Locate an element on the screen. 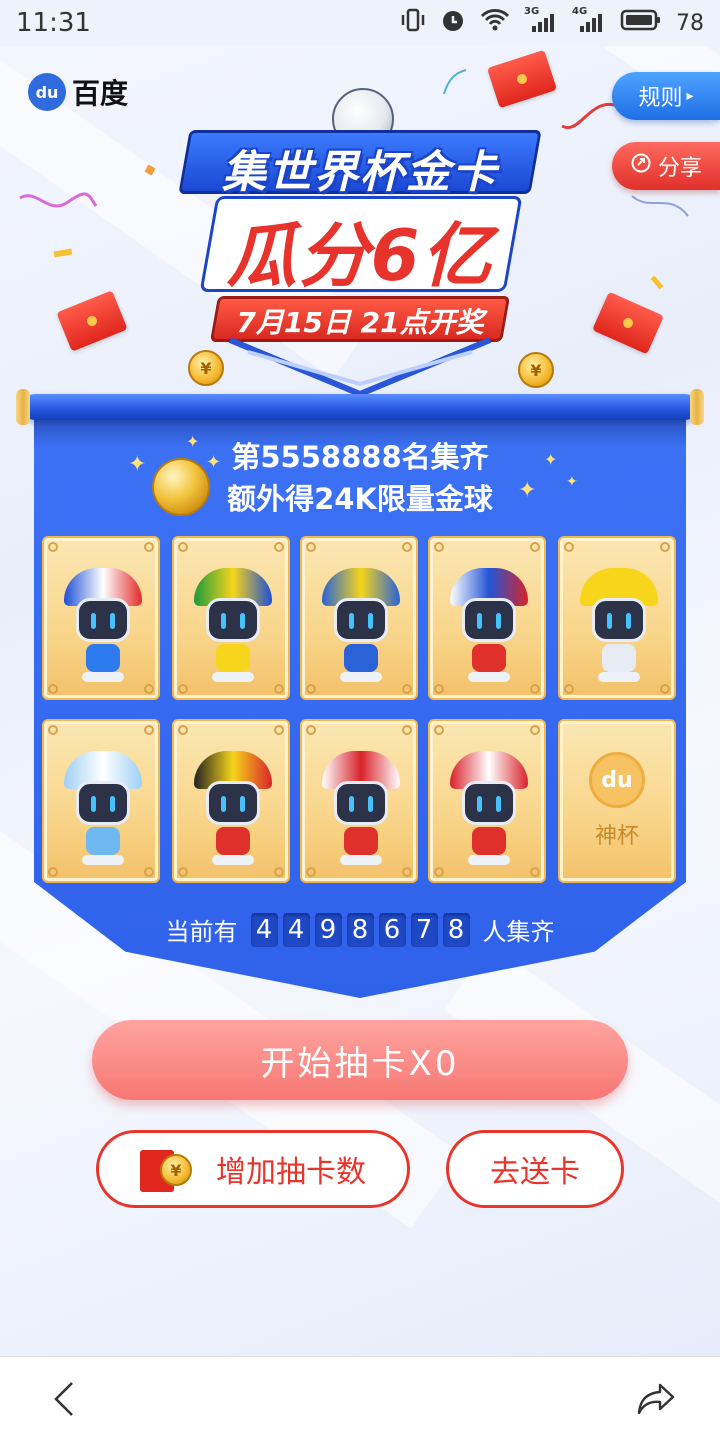  add-draws-button: ¥ 增加抽卡数 is located at coordinates (253, 1169).